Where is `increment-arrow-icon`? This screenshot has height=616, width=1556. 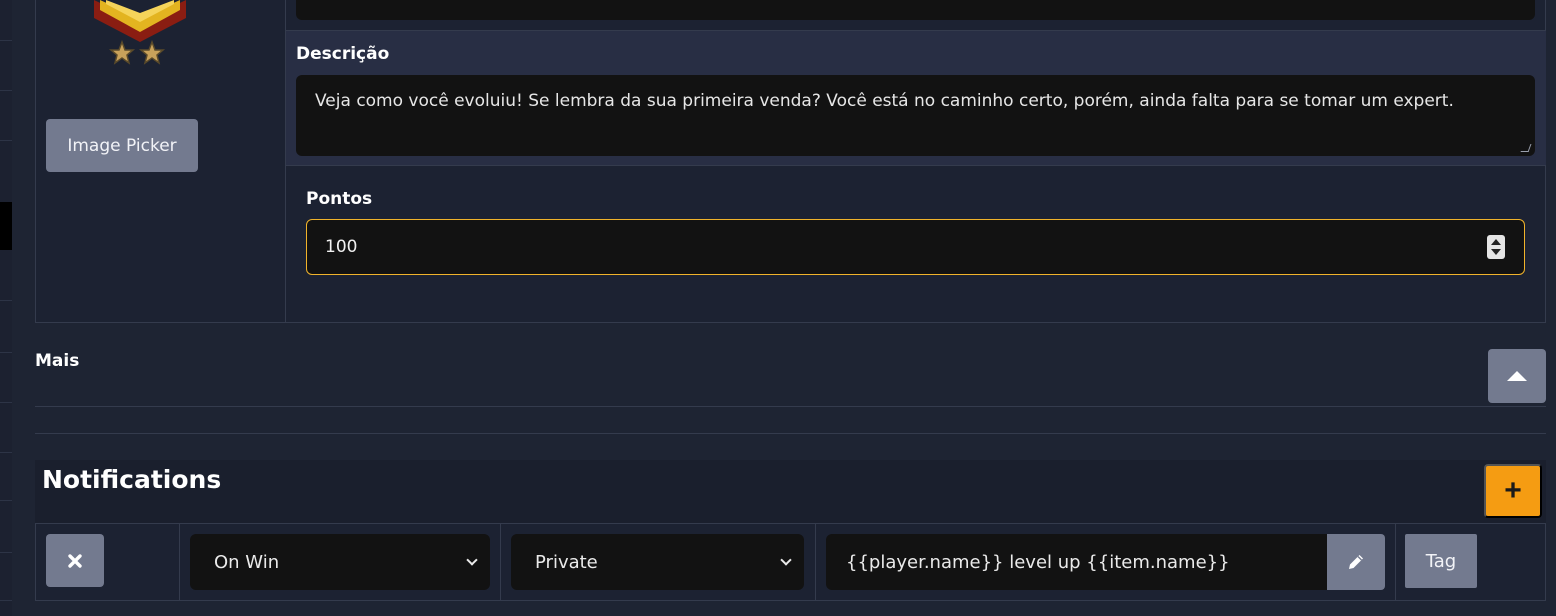 increment-arrow-icon is located at coordinates (1496, 242).